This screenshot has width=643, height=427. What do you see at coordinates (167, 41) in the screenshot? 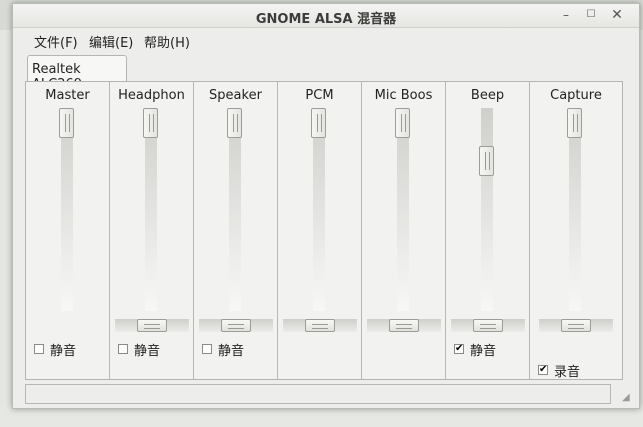
I see `menu-help: 帮助(H)` at bounding box center [167, 41].